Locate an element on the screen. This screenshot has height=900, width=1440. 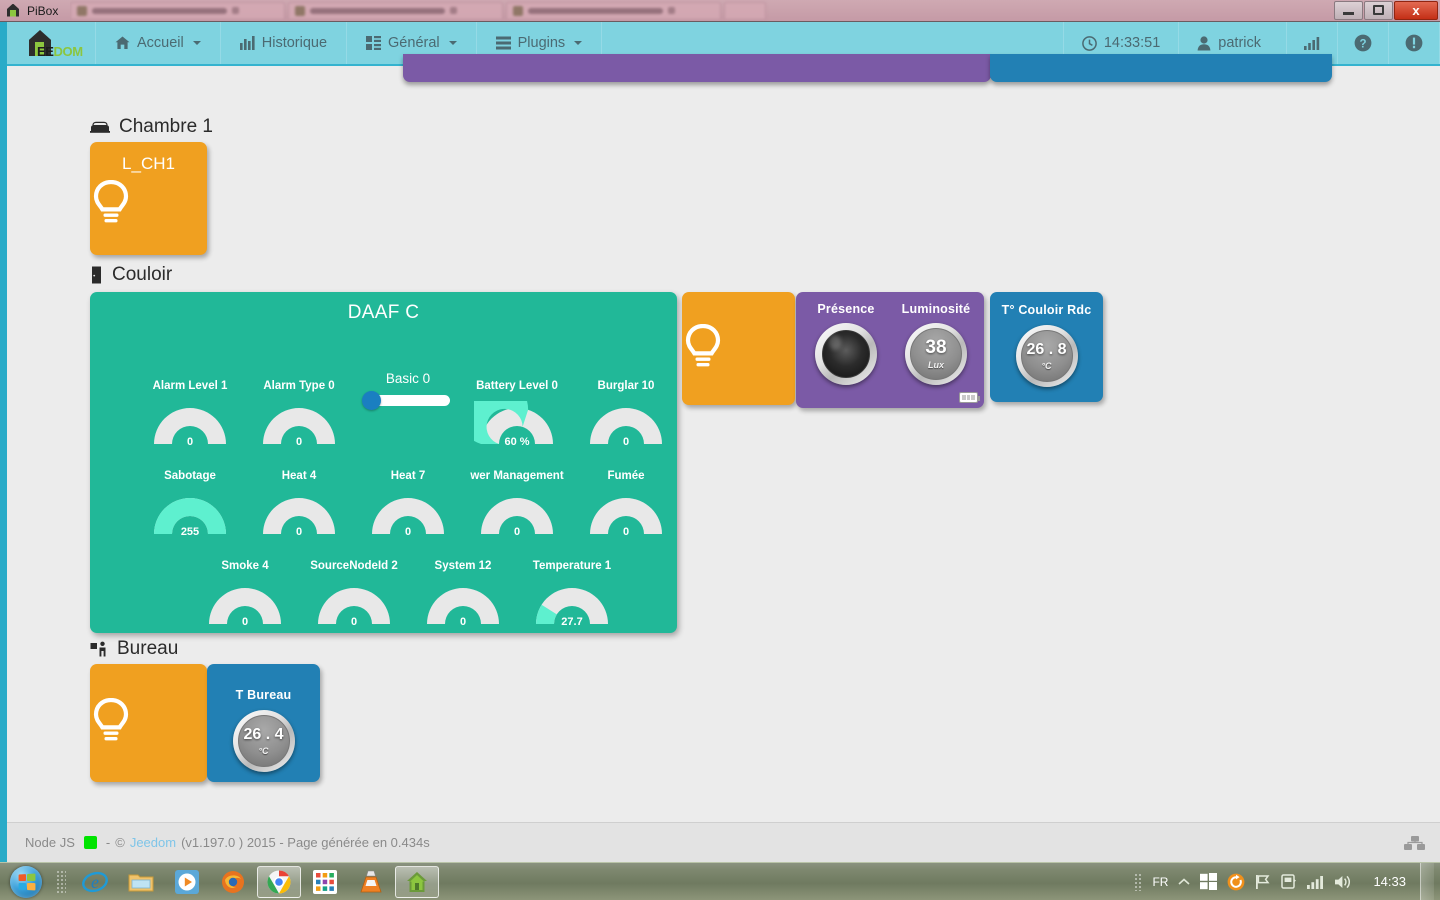
tray-update-icon is located at coordinates (1236, 882).